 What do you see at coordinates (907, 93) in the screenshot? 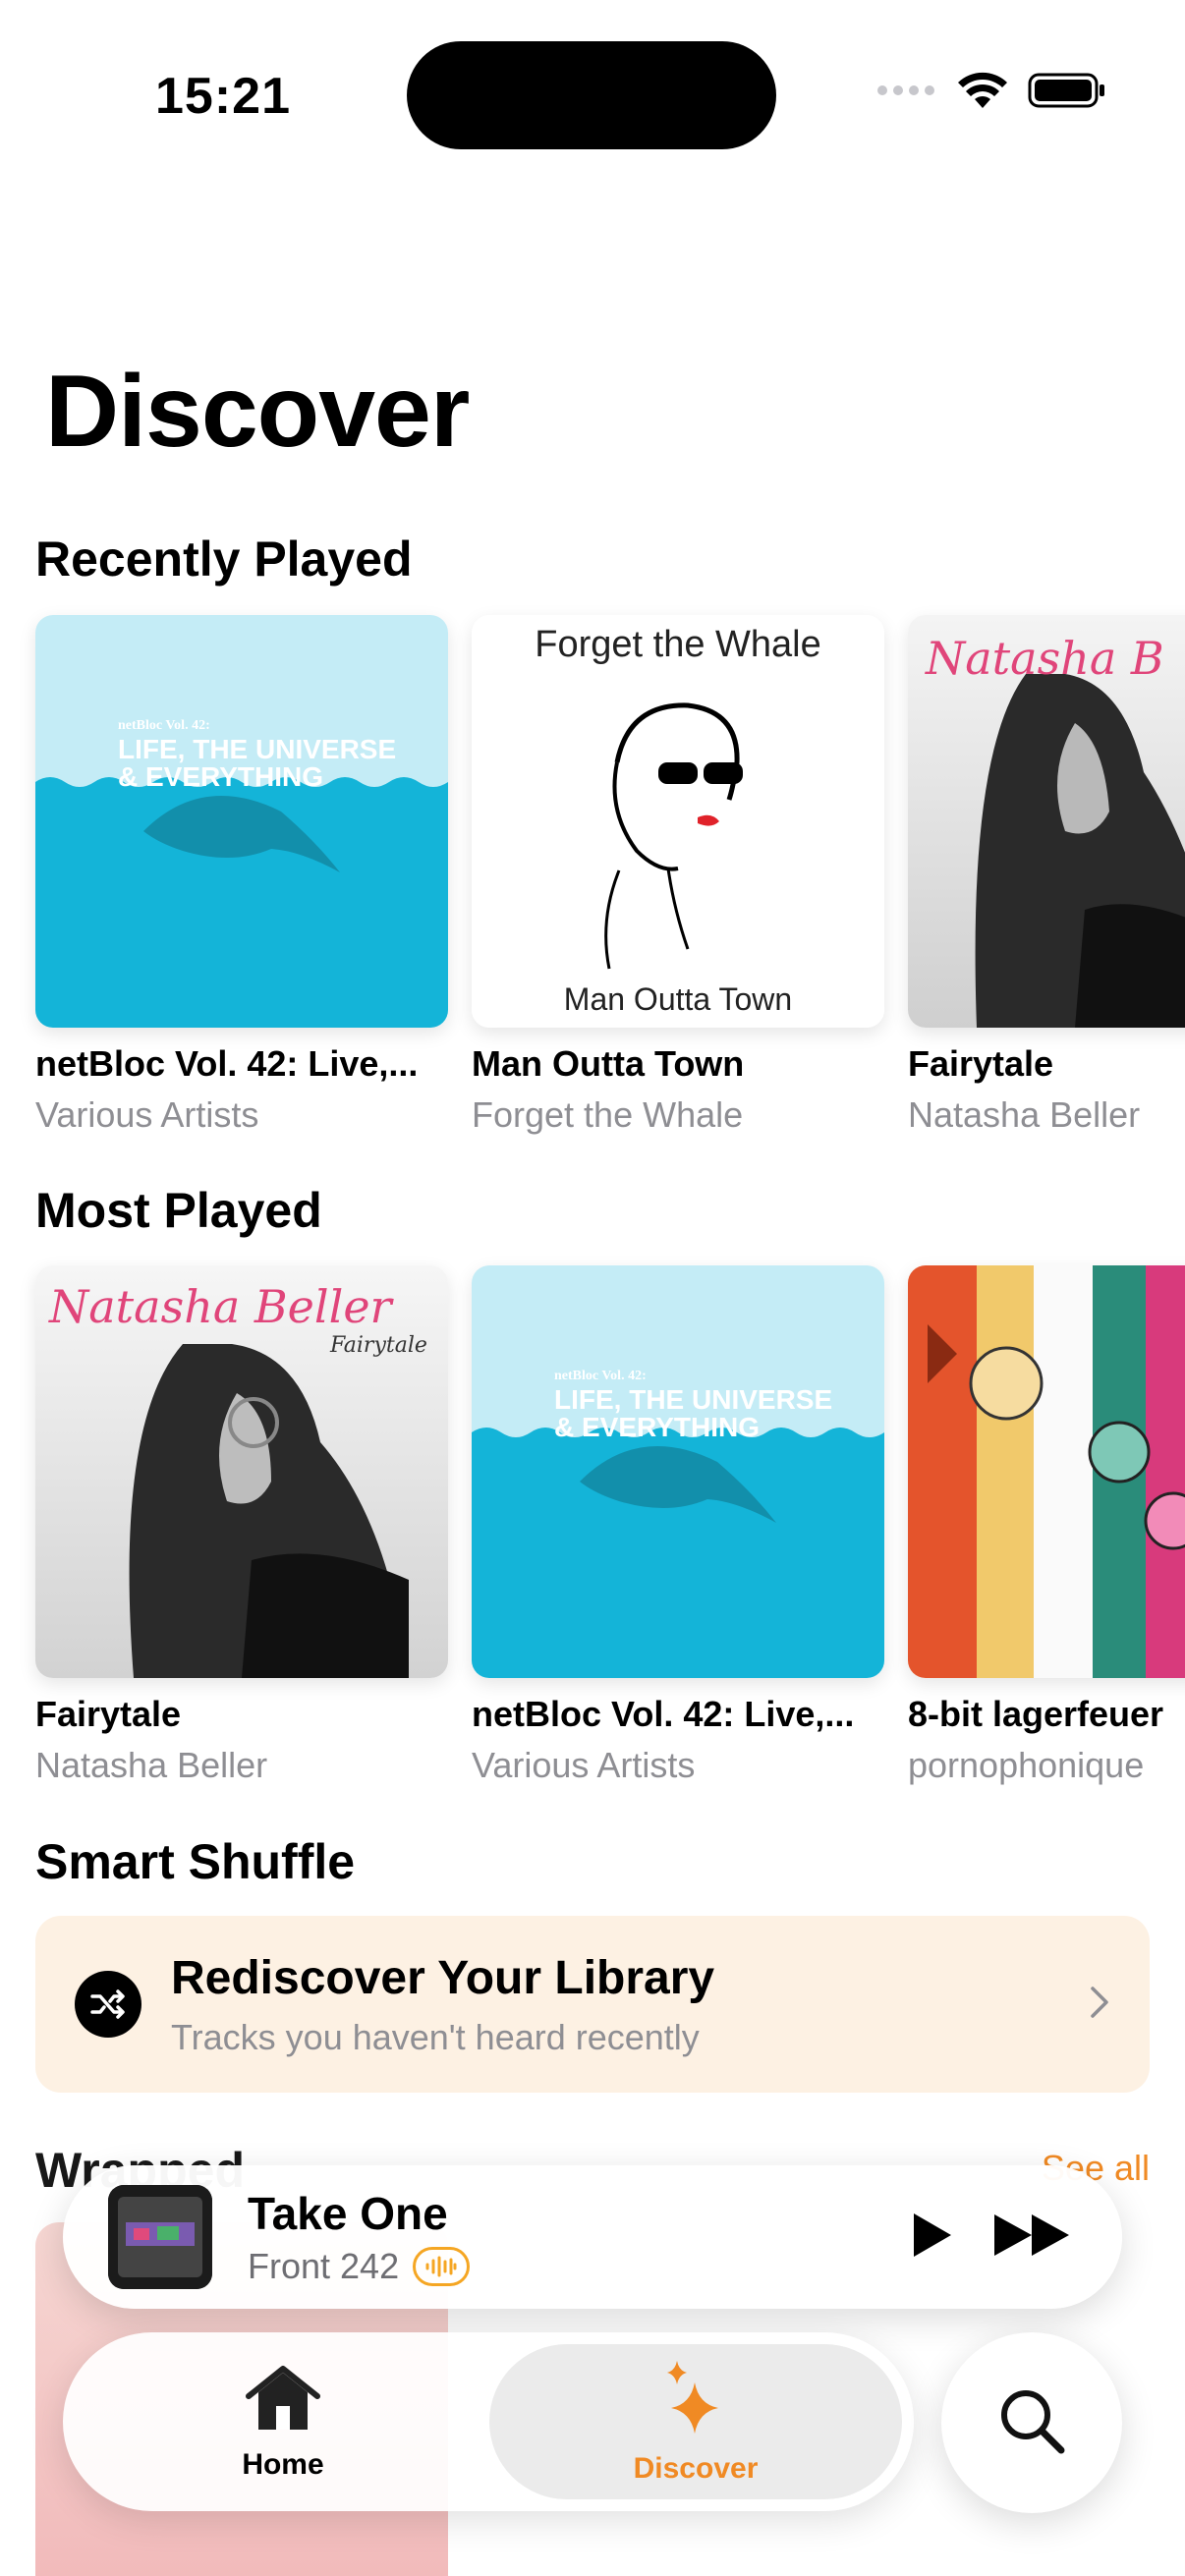
I see `signal-icon` at bounding box center [907, 93].